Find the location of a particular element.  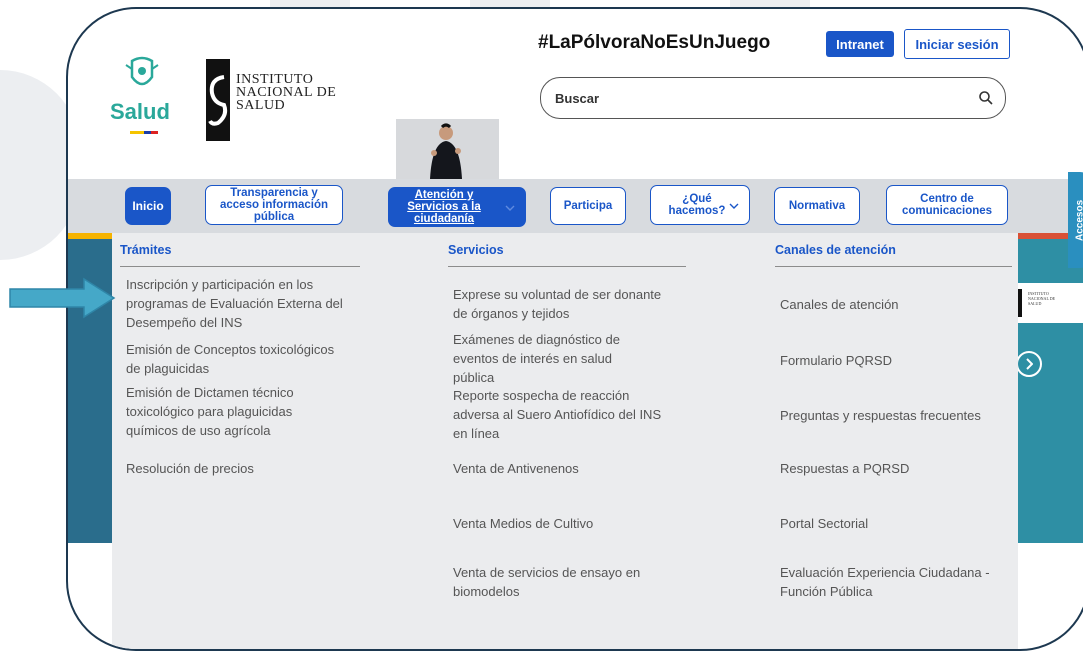

ins-logo: Instituto Nacional de Salud is located at coordinates (286, 100).